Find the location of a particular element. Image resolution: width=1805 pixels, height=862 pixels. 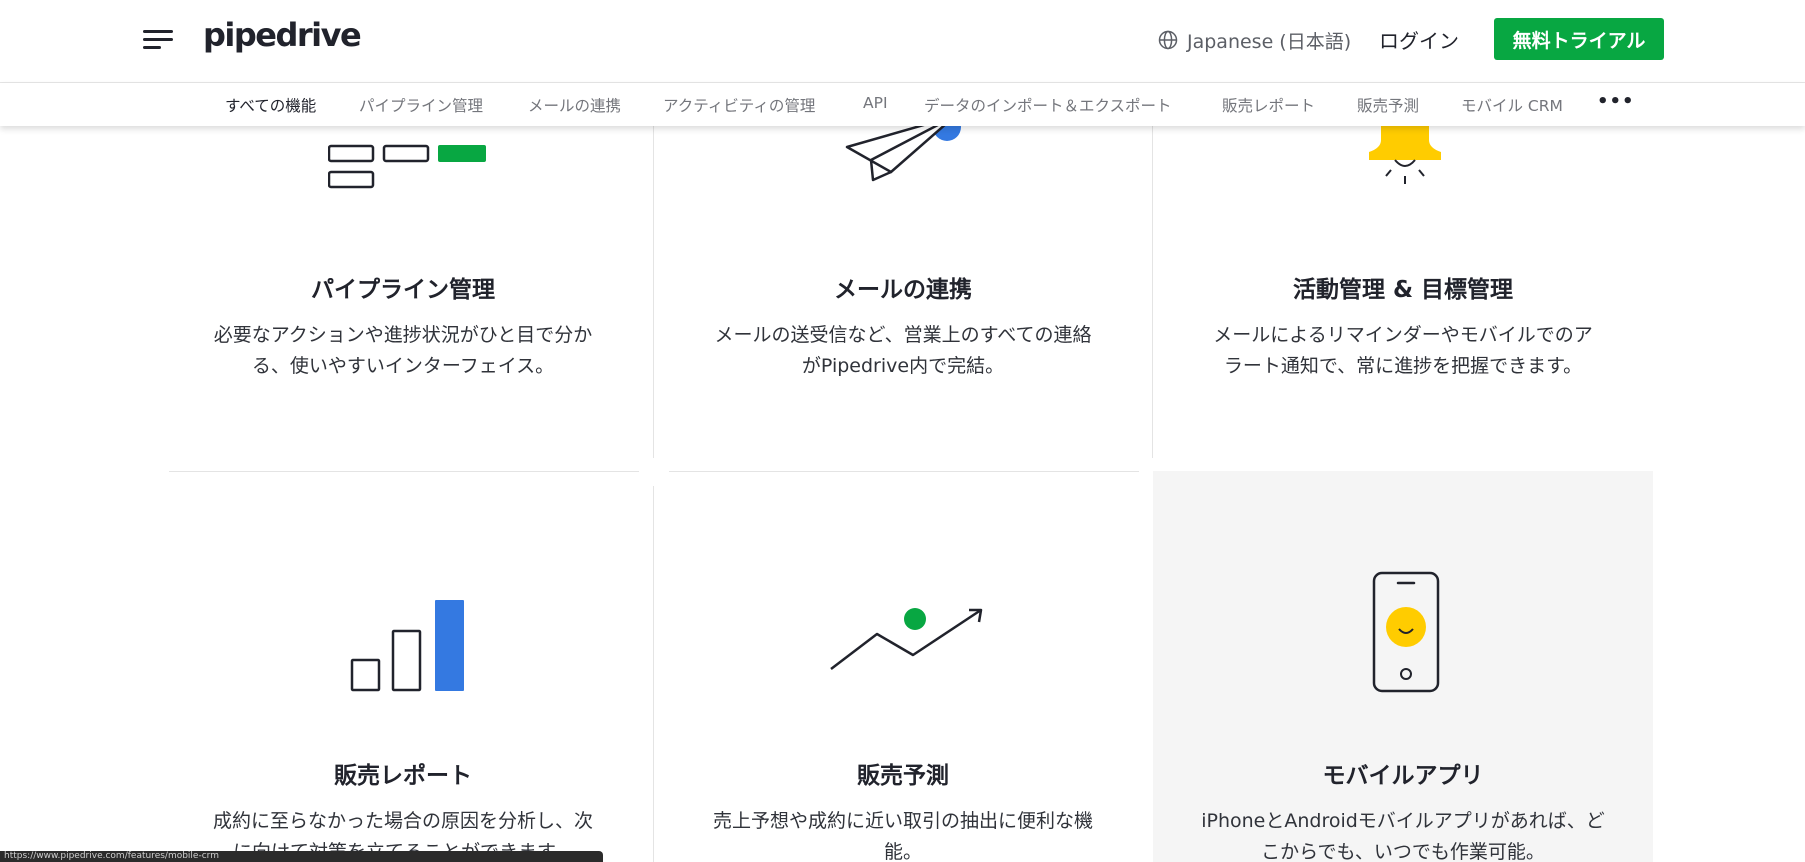

more-icon: ••• is located at coordinates (1616, 101).